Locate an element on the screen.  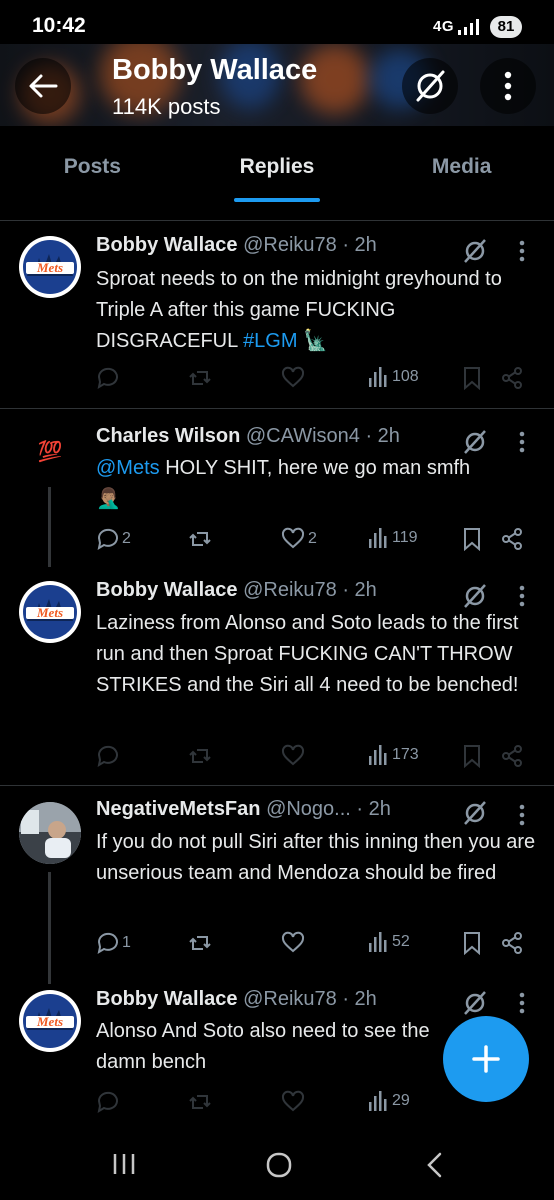
grok-button is located at coordinates (430, 86).